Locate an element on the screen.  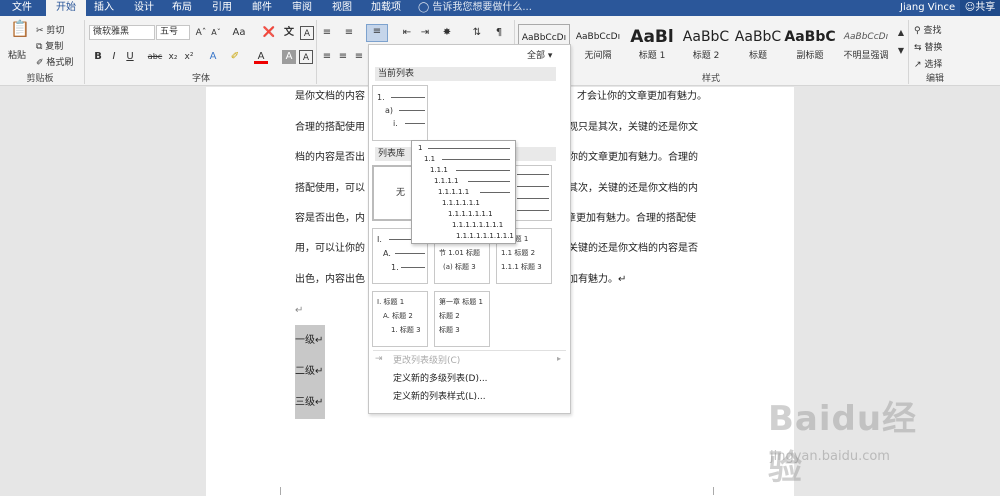
tab-mailings: 邮件 is located at coordinates (262, 8).